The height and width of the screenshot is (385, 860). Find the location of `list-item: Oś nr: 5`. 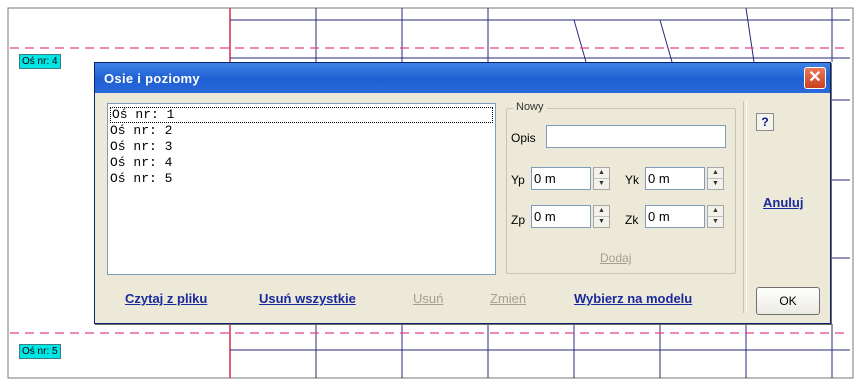

list-item: Oś nr: 5 is located at coordinates (301, 179).